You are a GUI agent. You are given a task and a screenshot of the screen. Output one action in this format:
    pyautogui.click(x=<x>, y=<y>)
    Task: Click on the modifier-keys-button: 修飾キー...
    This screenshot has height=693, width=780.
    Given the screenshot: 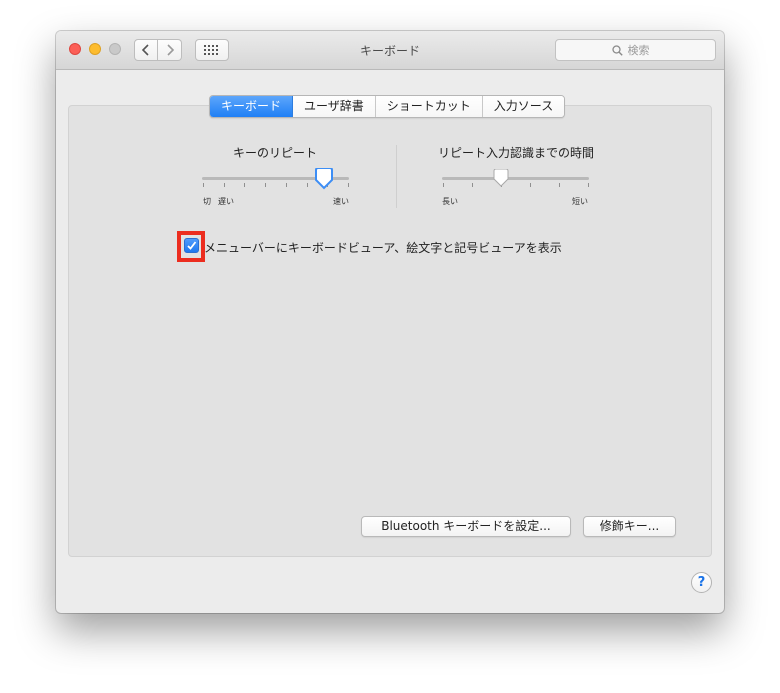 What is the action you would take?
    pyautogui.click(x=629, y=526)
    